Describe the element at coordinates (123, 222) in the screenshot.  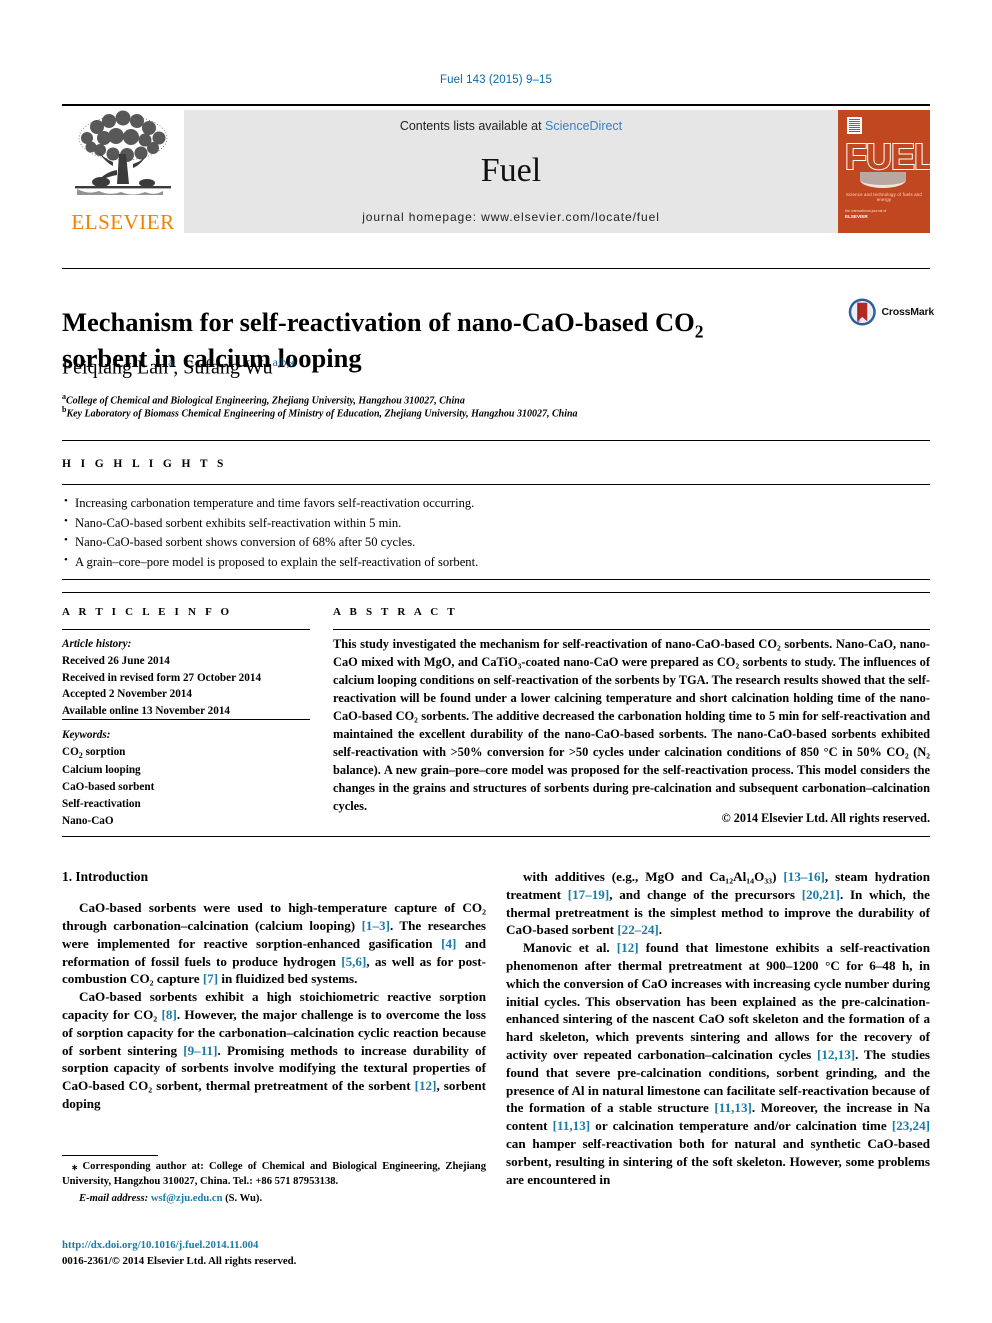
I see `elsevier-wordmark: ELSEVIER` at that location.